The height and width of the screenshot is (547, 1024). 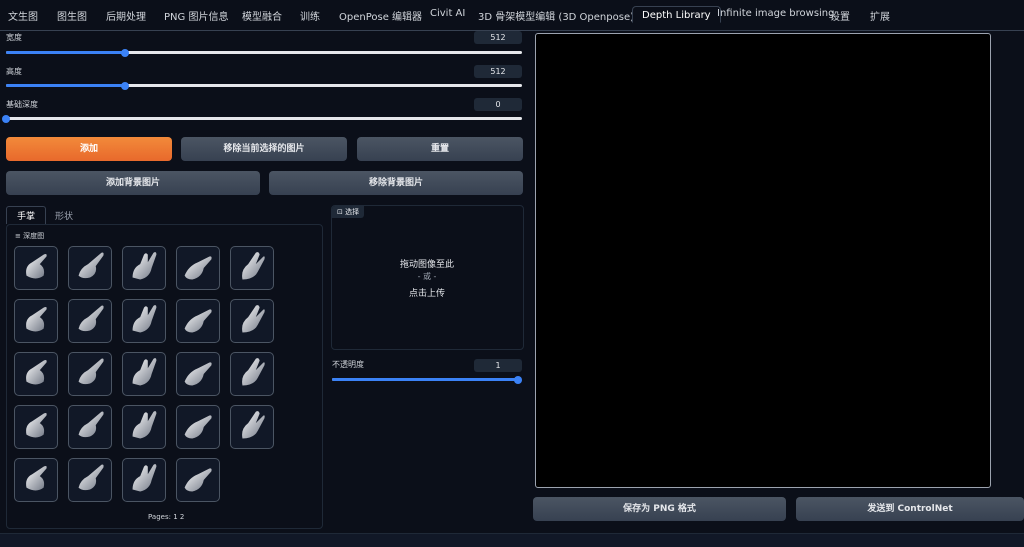 I want to click on click-upload-text: 点击上传, so click(x=426, y=294).